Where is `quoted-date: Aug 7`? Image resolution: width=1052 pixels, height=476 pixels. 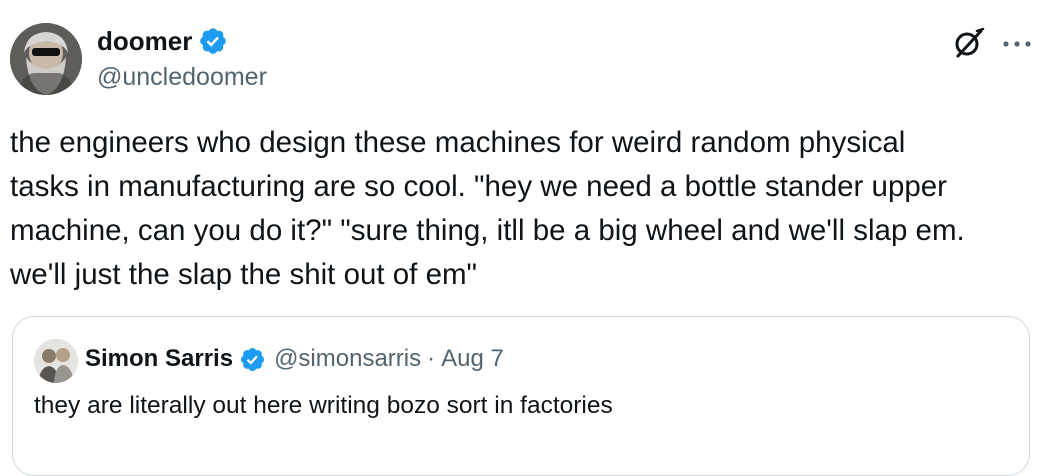 quoted-date: Aug 7 is located at coordinates (472, 359).